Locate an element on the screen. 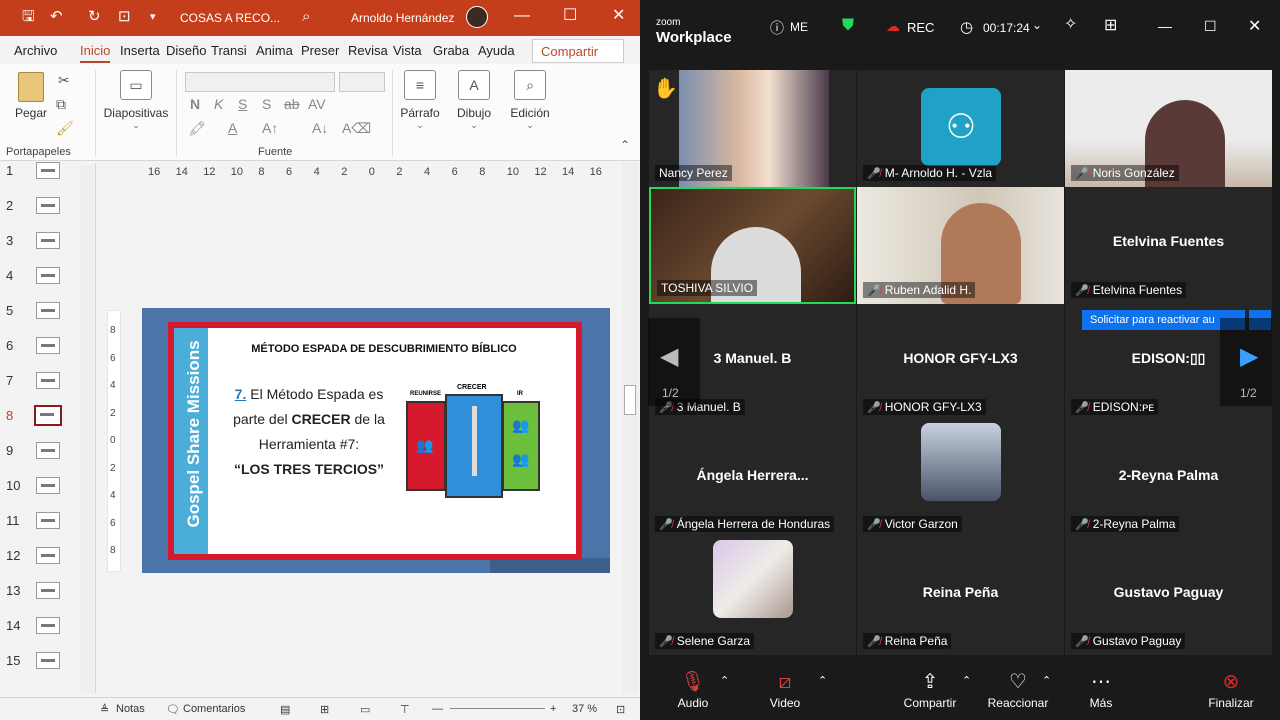 The width and height of the screenshot is (1280, 720). highlight-icon: 🖍 is located at coordinates (197, 128).